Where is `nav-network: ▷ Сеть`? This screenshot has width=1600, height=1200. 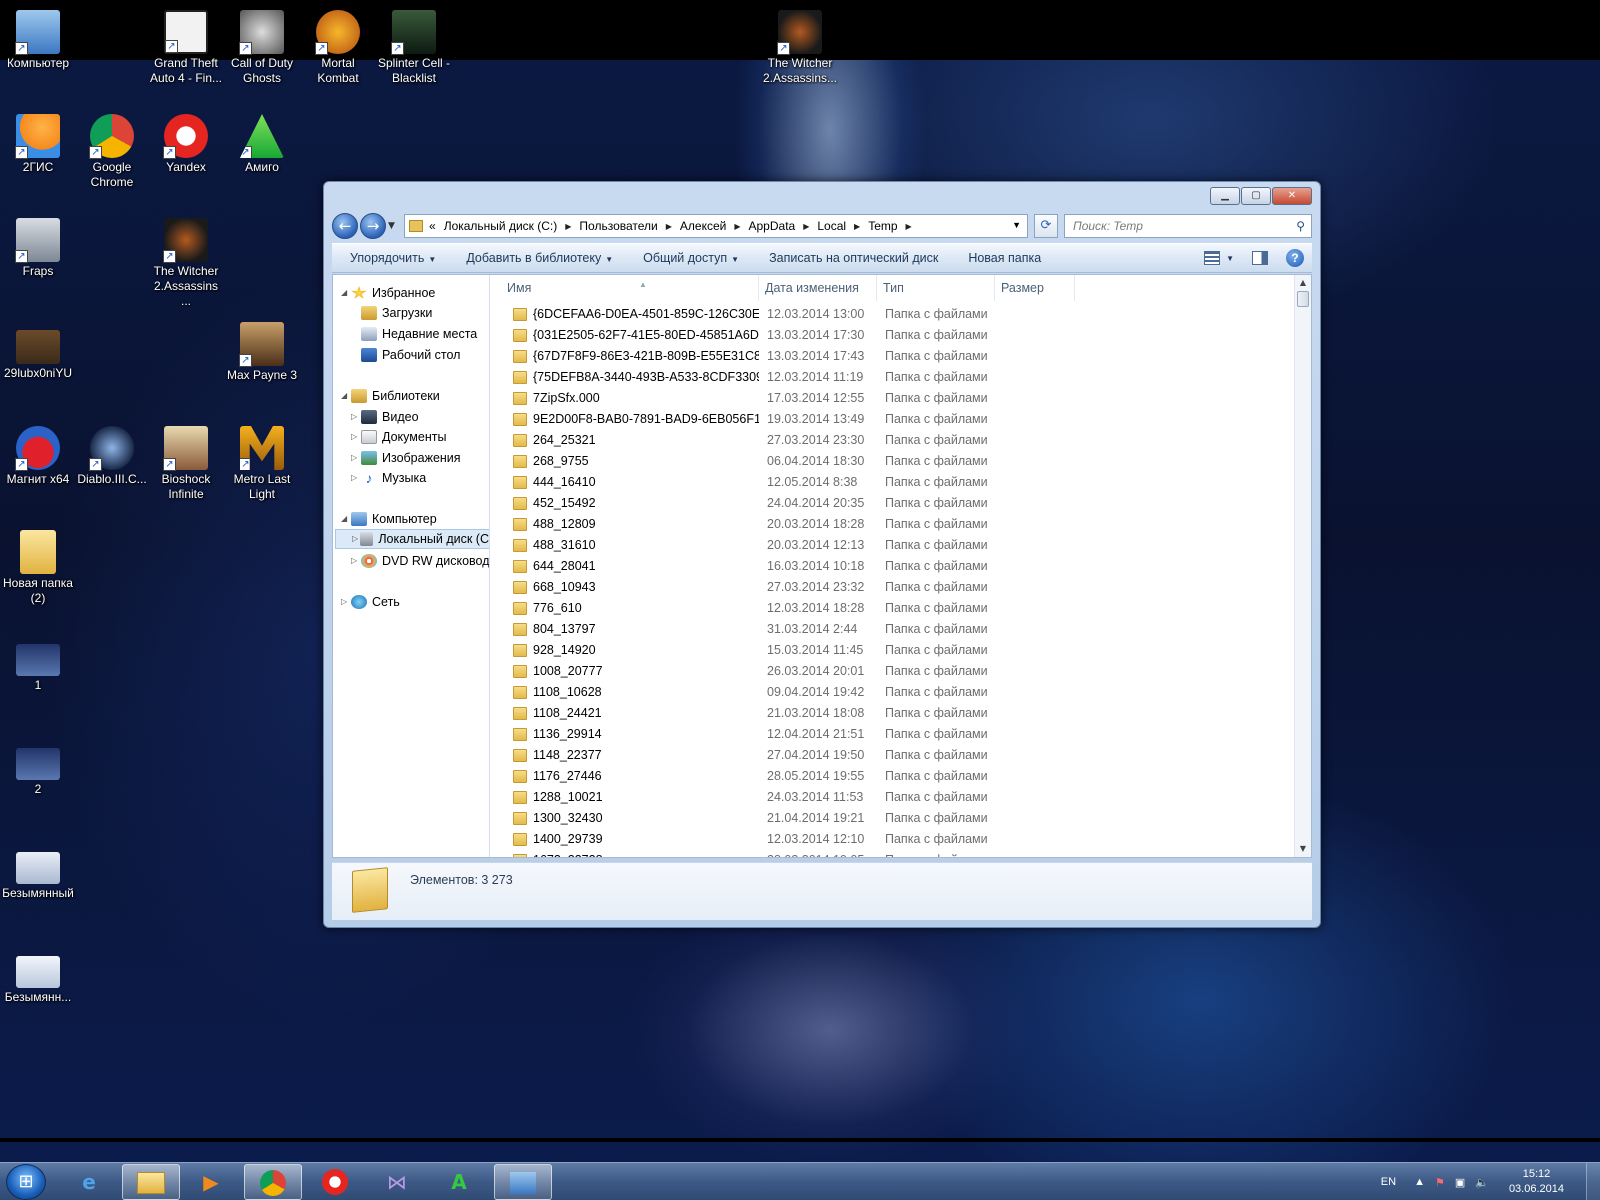 nav-network: ▷ Сеть is located at coordinates (370, 602).